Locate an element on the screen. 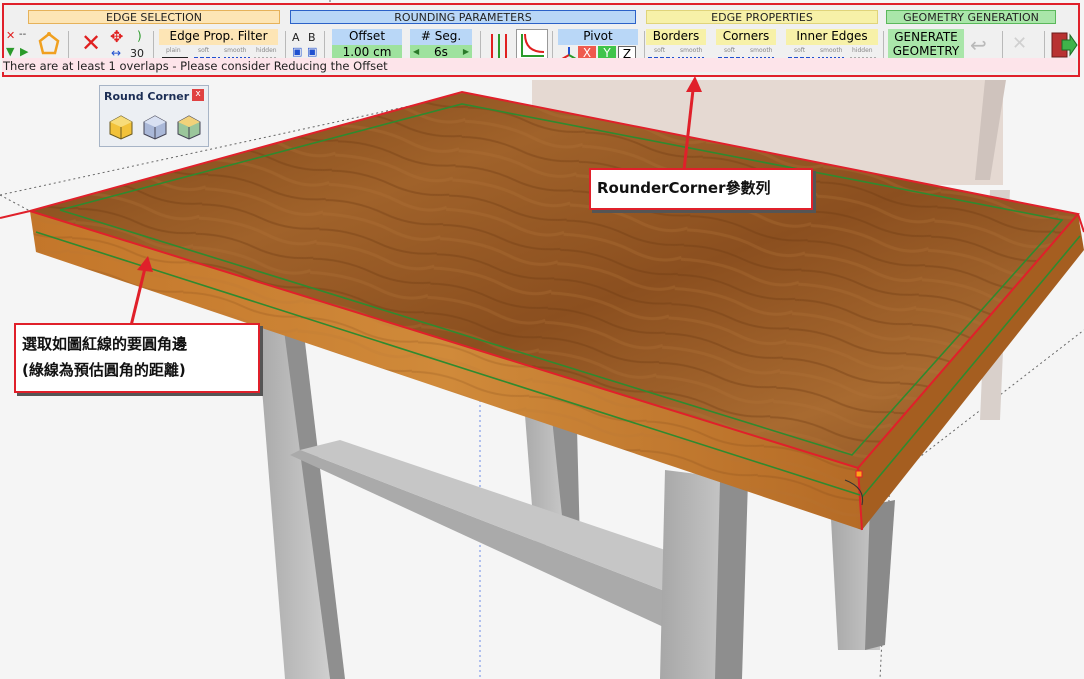 This screenshot has height=679, width=1084. corners-button: Corners is located at coordinates (746, 37).